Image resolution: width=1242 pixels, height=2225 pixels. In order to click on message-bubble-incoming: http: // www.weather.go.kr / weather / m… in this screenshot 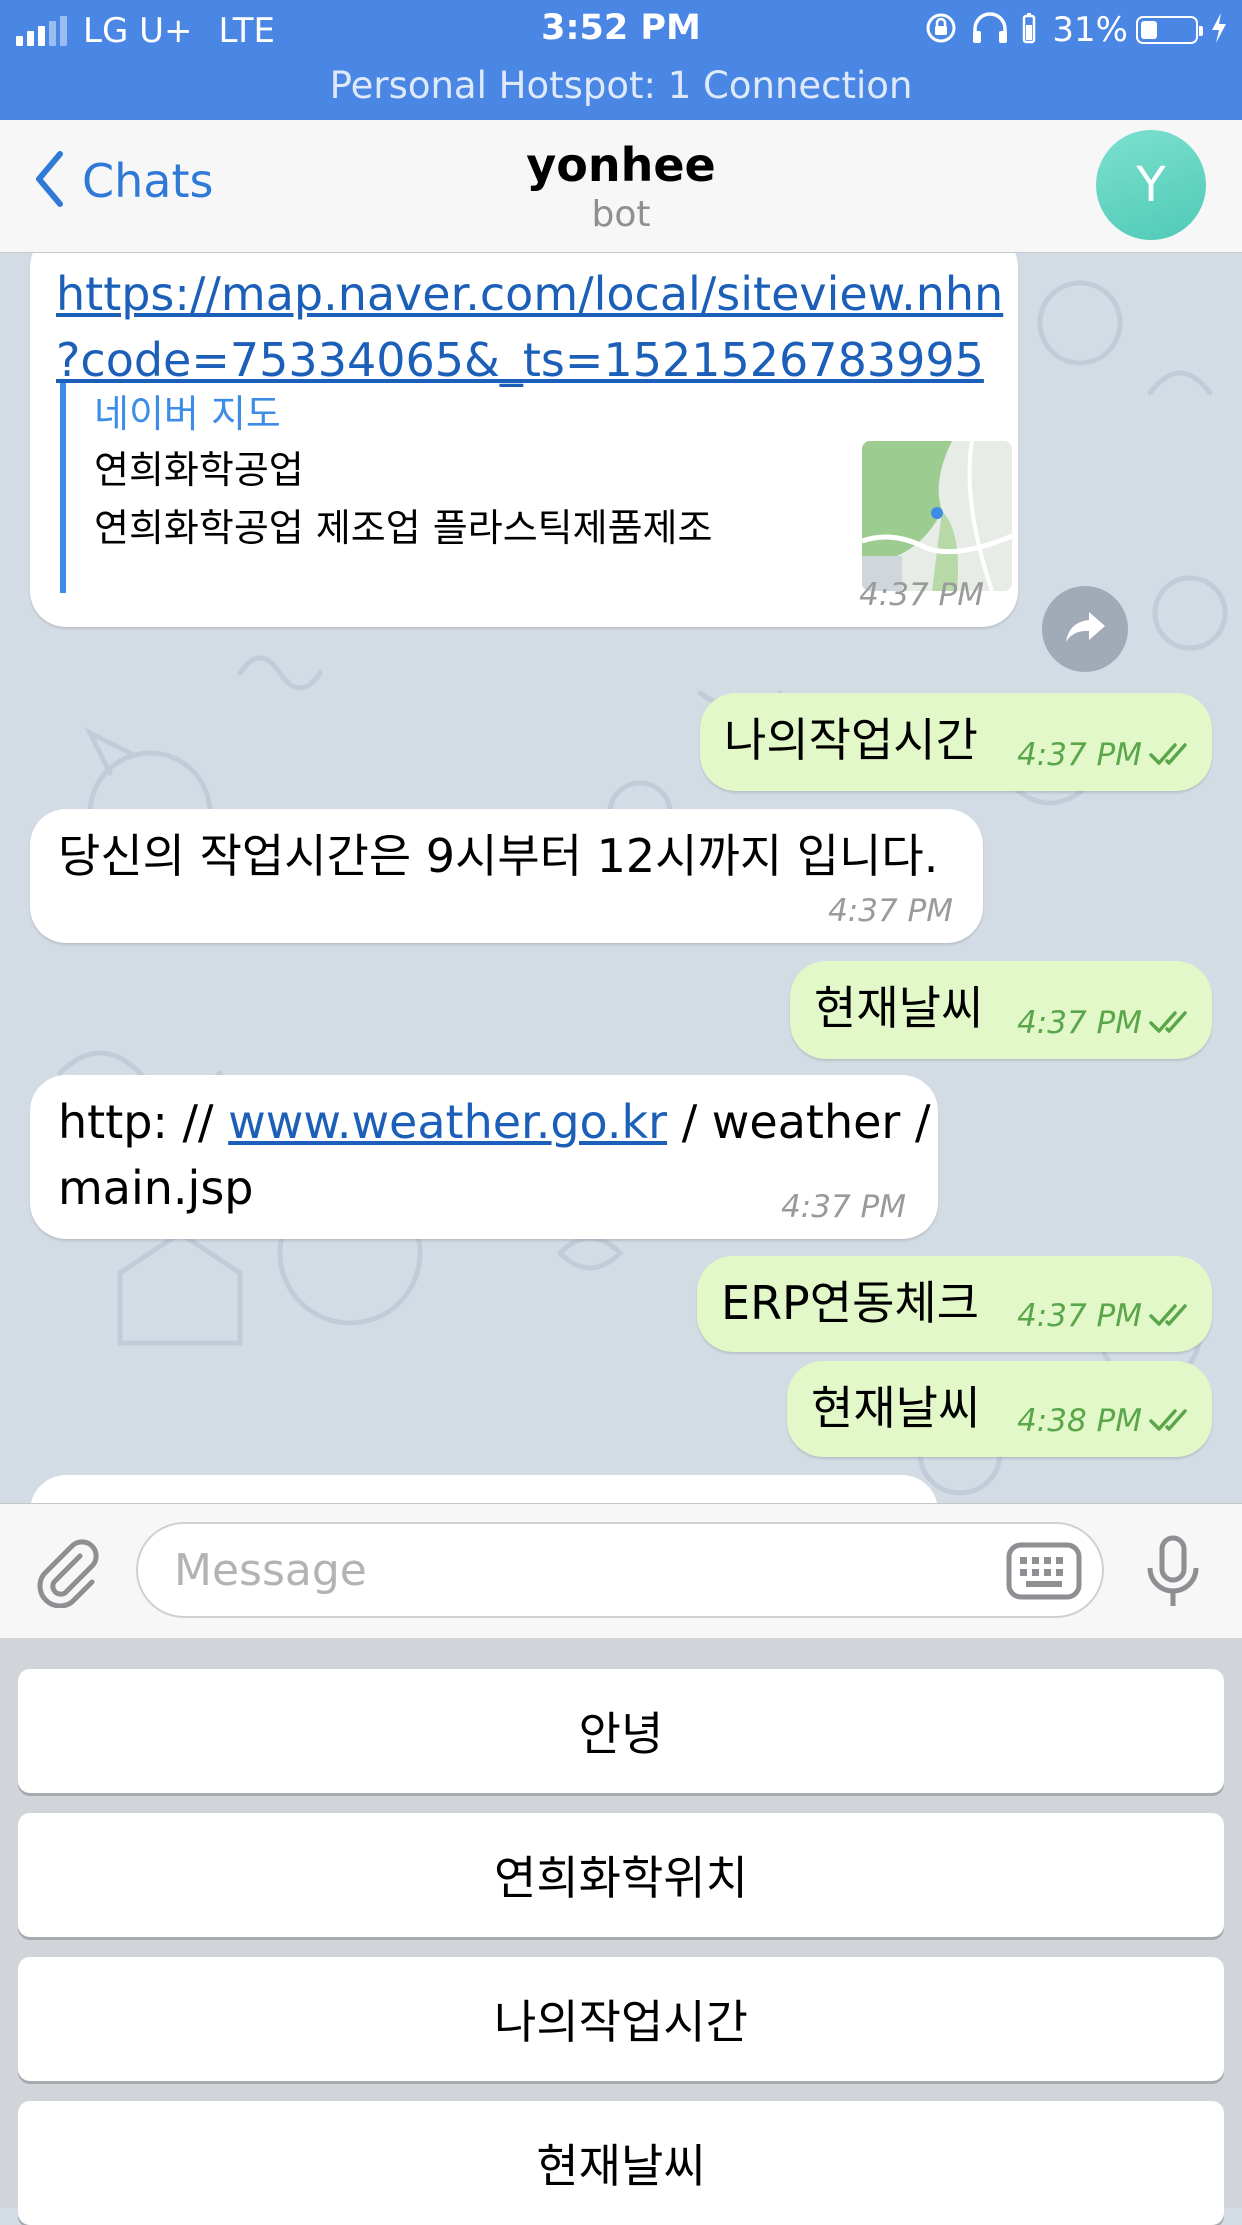, I will do `click(484, 1157)`.